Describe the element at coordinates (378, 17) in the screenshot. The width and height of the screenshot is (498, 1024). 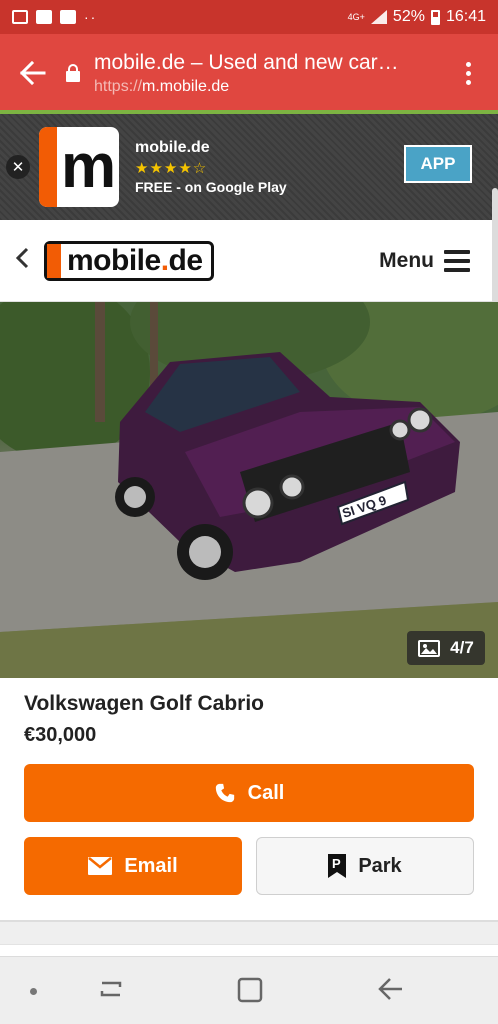
I see `signal-icon` at that location.